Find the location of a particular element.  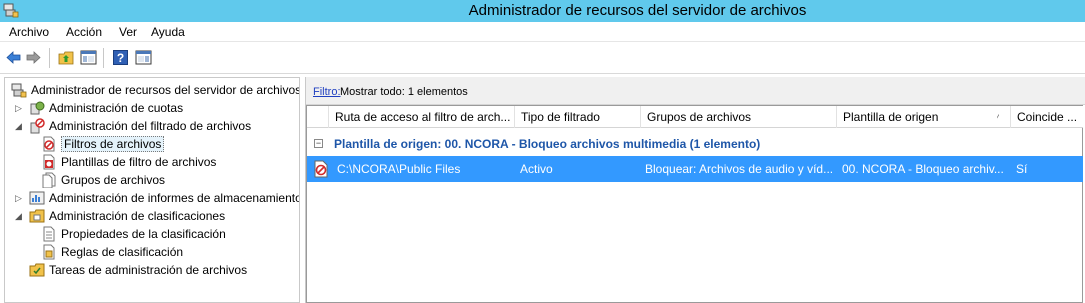

tree-item-label: Administración de cuotas is located at coordinates (116, 108).